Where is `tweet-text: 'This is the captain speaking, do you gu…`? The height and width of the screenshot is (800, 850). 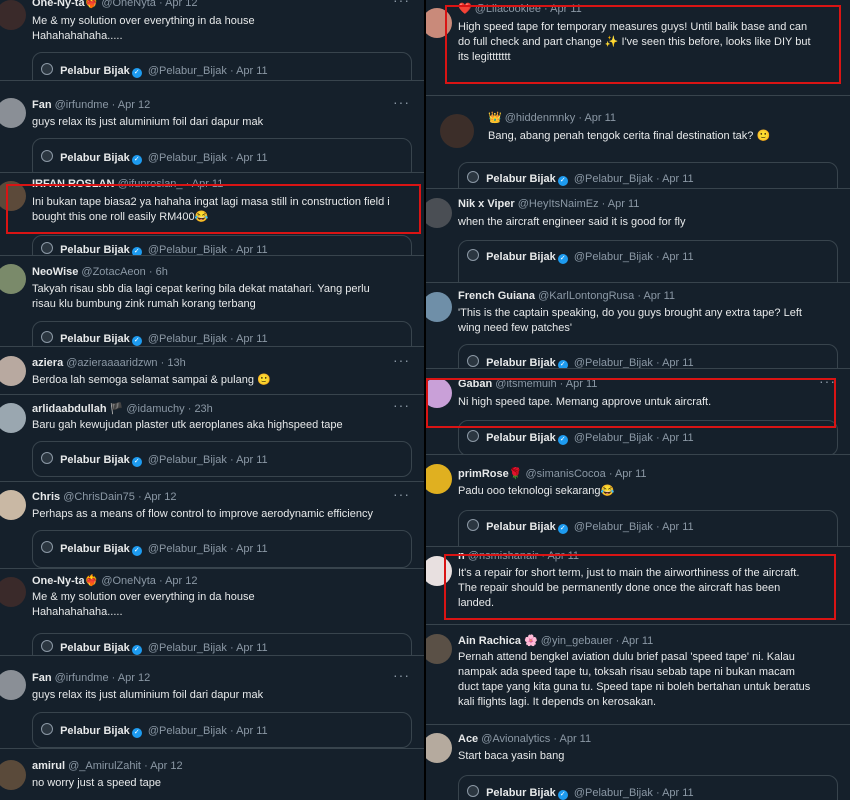 tweet-text: 'This is the captain speaking, do you gu… is located at coordinates (630, 320).